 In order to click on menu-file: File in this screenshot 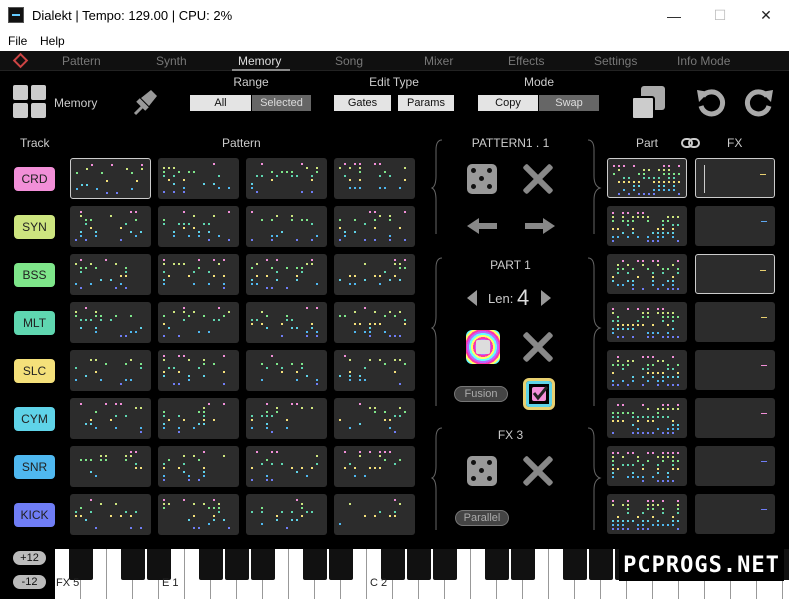, I will do `click(17, 41)`.